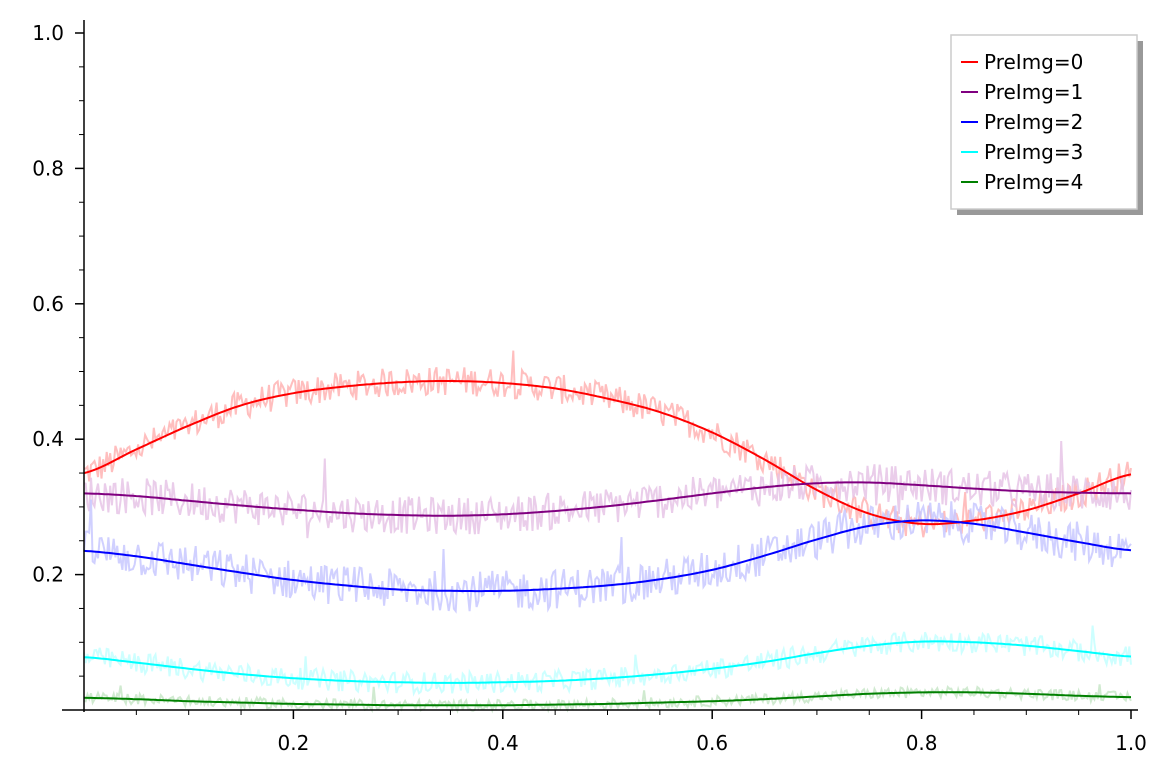 This screenshot has width=1173, height=778. I want to click on legend-label: PreImg=1, so click(1033, 92).